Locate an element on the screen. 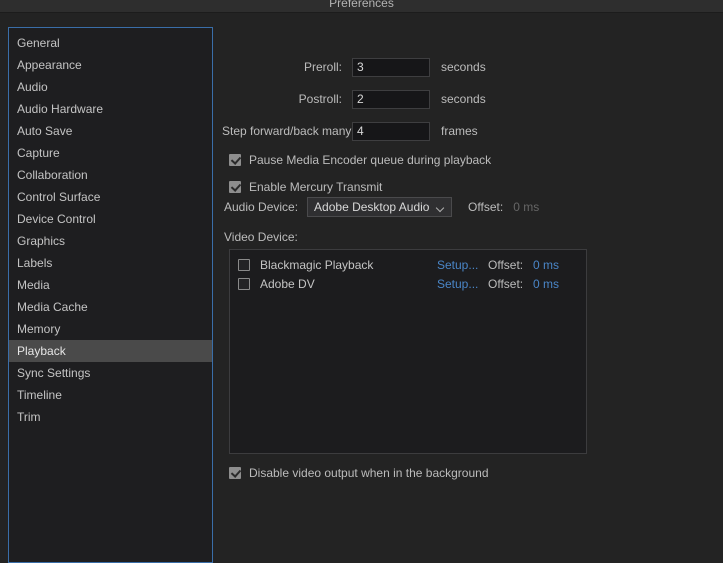 The width and height of the screenshot is (723, 563). video-device-name: Blackmagic Playback is located at coordinates (317, 264).